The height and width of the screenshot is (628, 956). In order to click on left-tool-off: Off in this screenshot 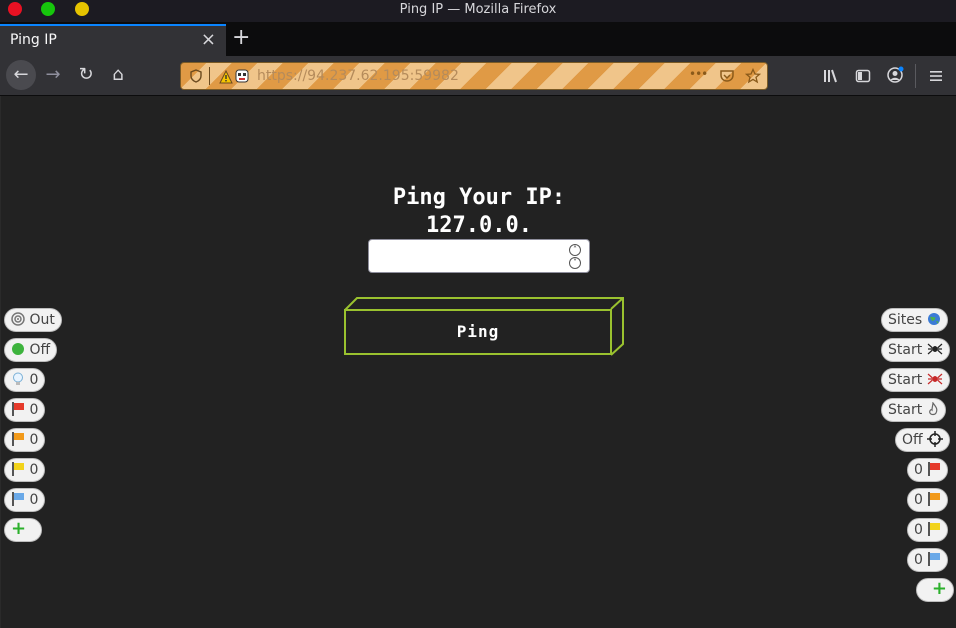, I will do `click(31, 350)`.